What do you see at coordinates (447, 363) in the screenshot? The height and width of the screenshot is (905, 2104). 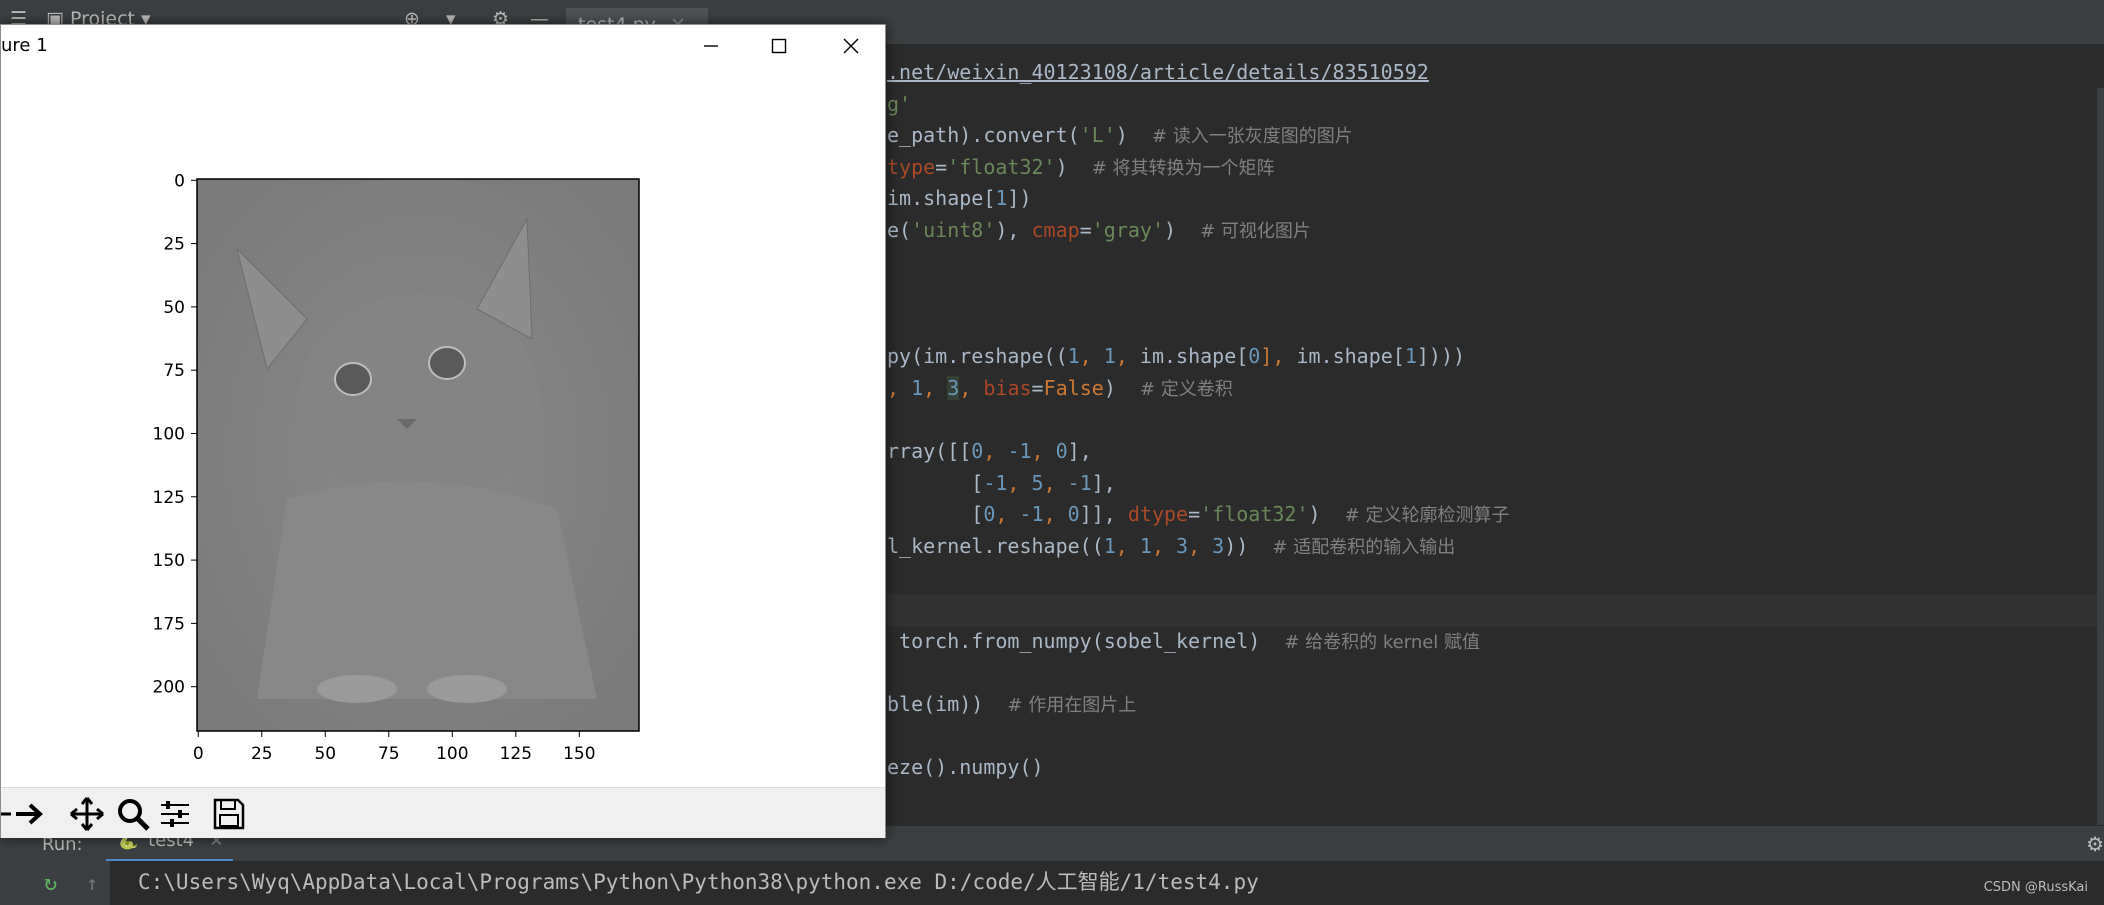 I see `kitten-right-eye` at bounding box center [447, 363].